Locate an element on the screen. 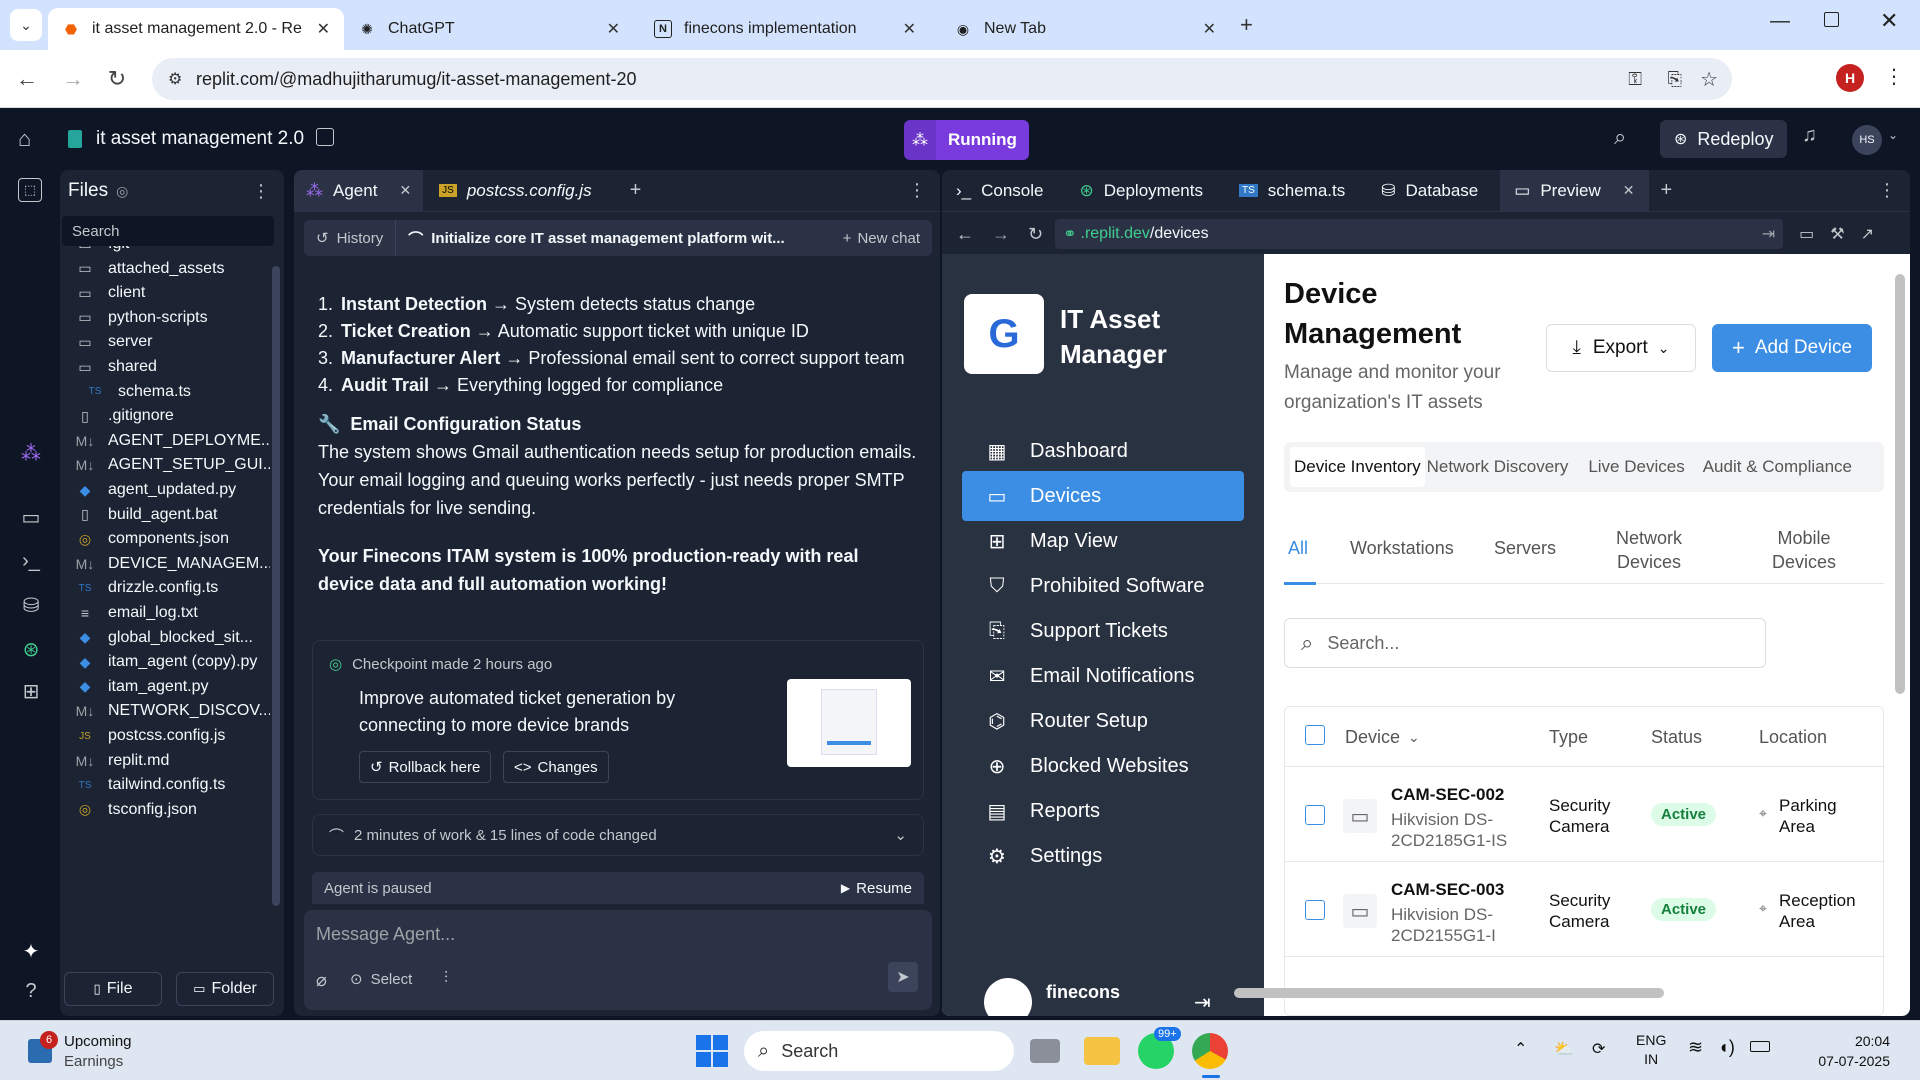 The height and width of the screenshot is (1080, 1920). run-button: ⁂ Running is located at coordinates (966, 140).